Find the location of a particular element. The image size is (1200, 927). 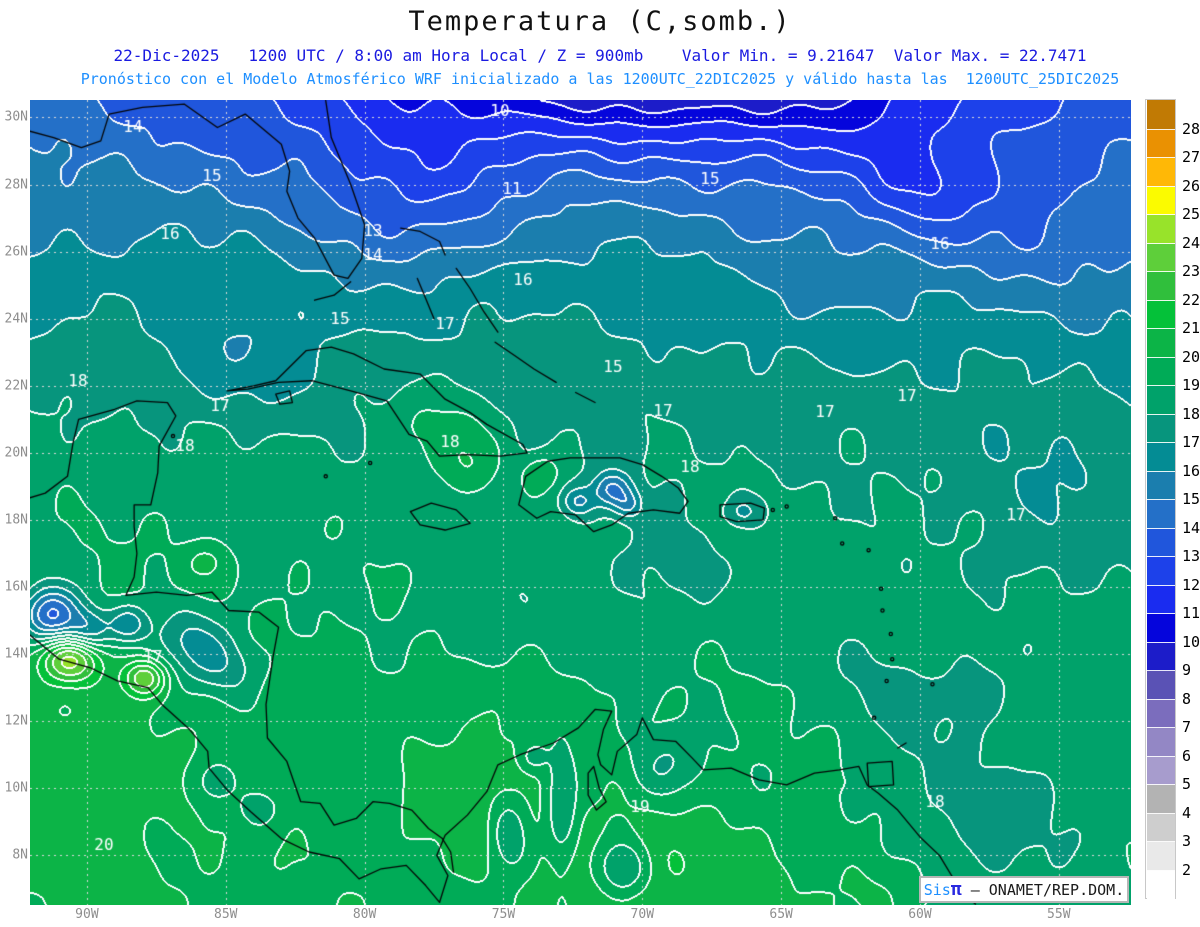

lon-axis-label: 55W is located at coordinates (1059, 914).